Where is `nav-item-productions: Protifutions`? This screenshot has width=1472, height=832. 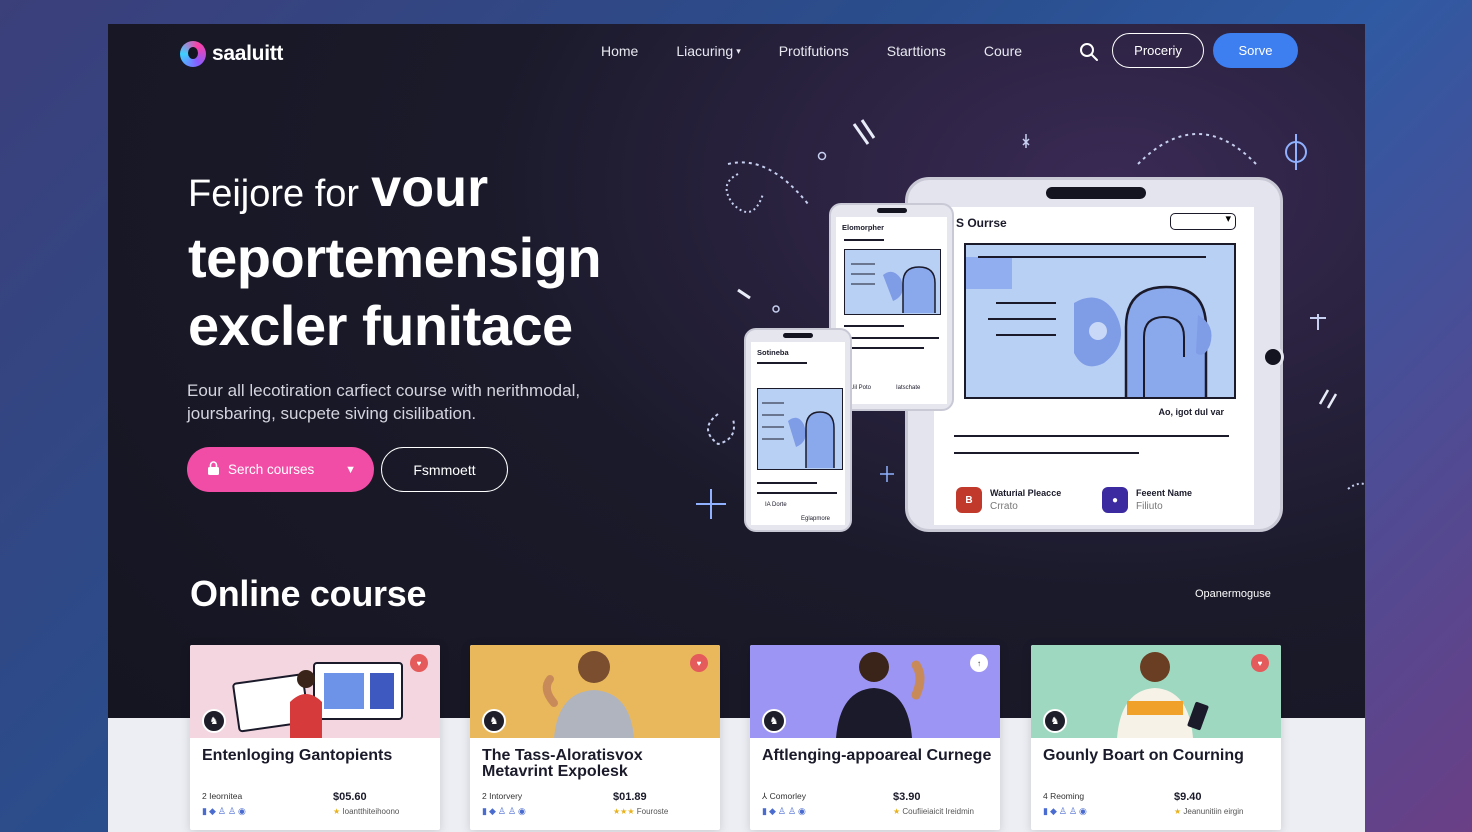
nav-item-productions: Protifutions is located at coordinates (814, 51).